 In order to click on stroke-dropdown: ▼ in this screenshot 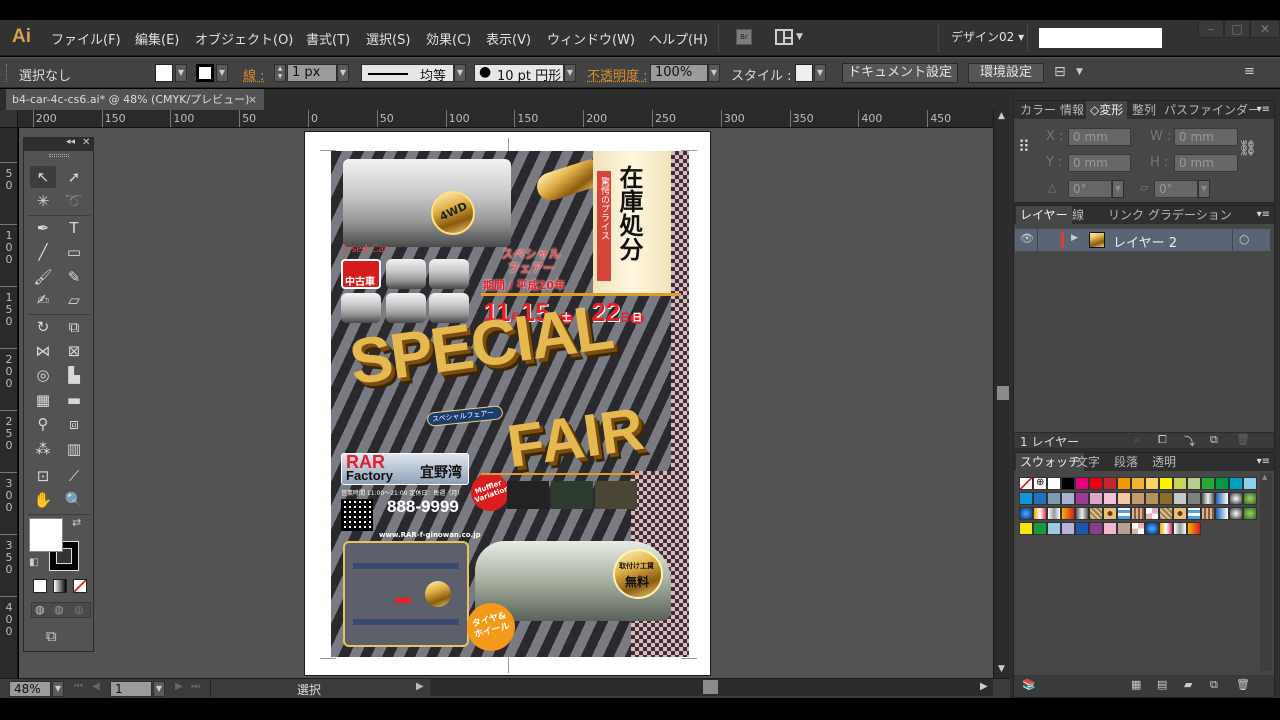, I will do `click(222, 73)`.